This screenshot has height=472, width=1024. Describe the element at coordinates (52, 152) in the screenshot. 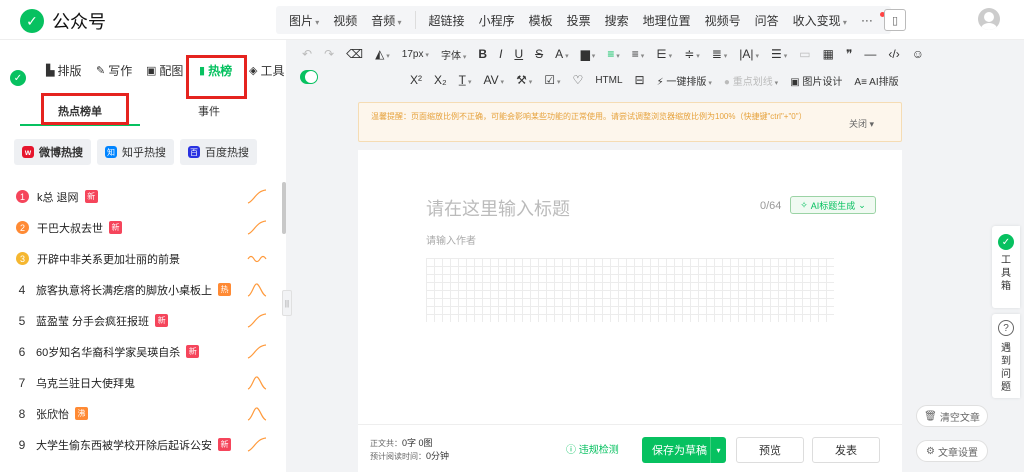

I see `source-tab: w 微博热搜` at that location.